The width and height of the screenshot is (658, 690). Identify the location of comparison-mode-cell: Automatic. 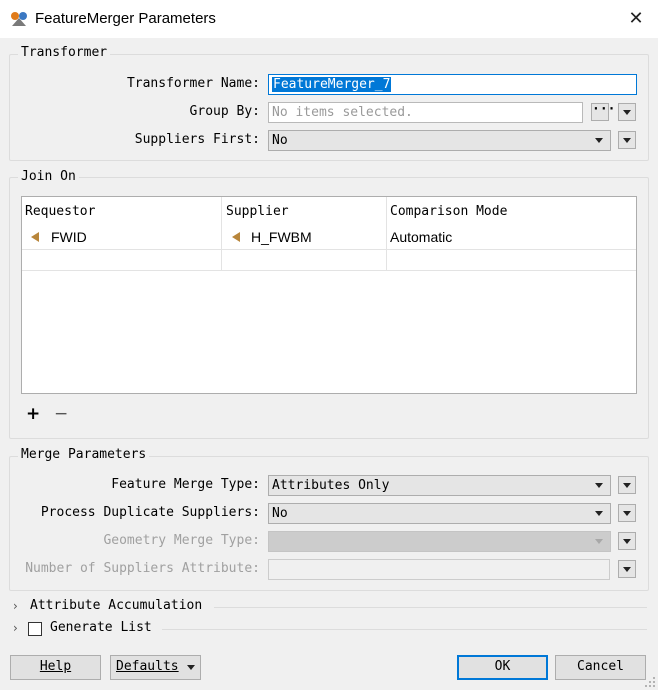
(421, 237).